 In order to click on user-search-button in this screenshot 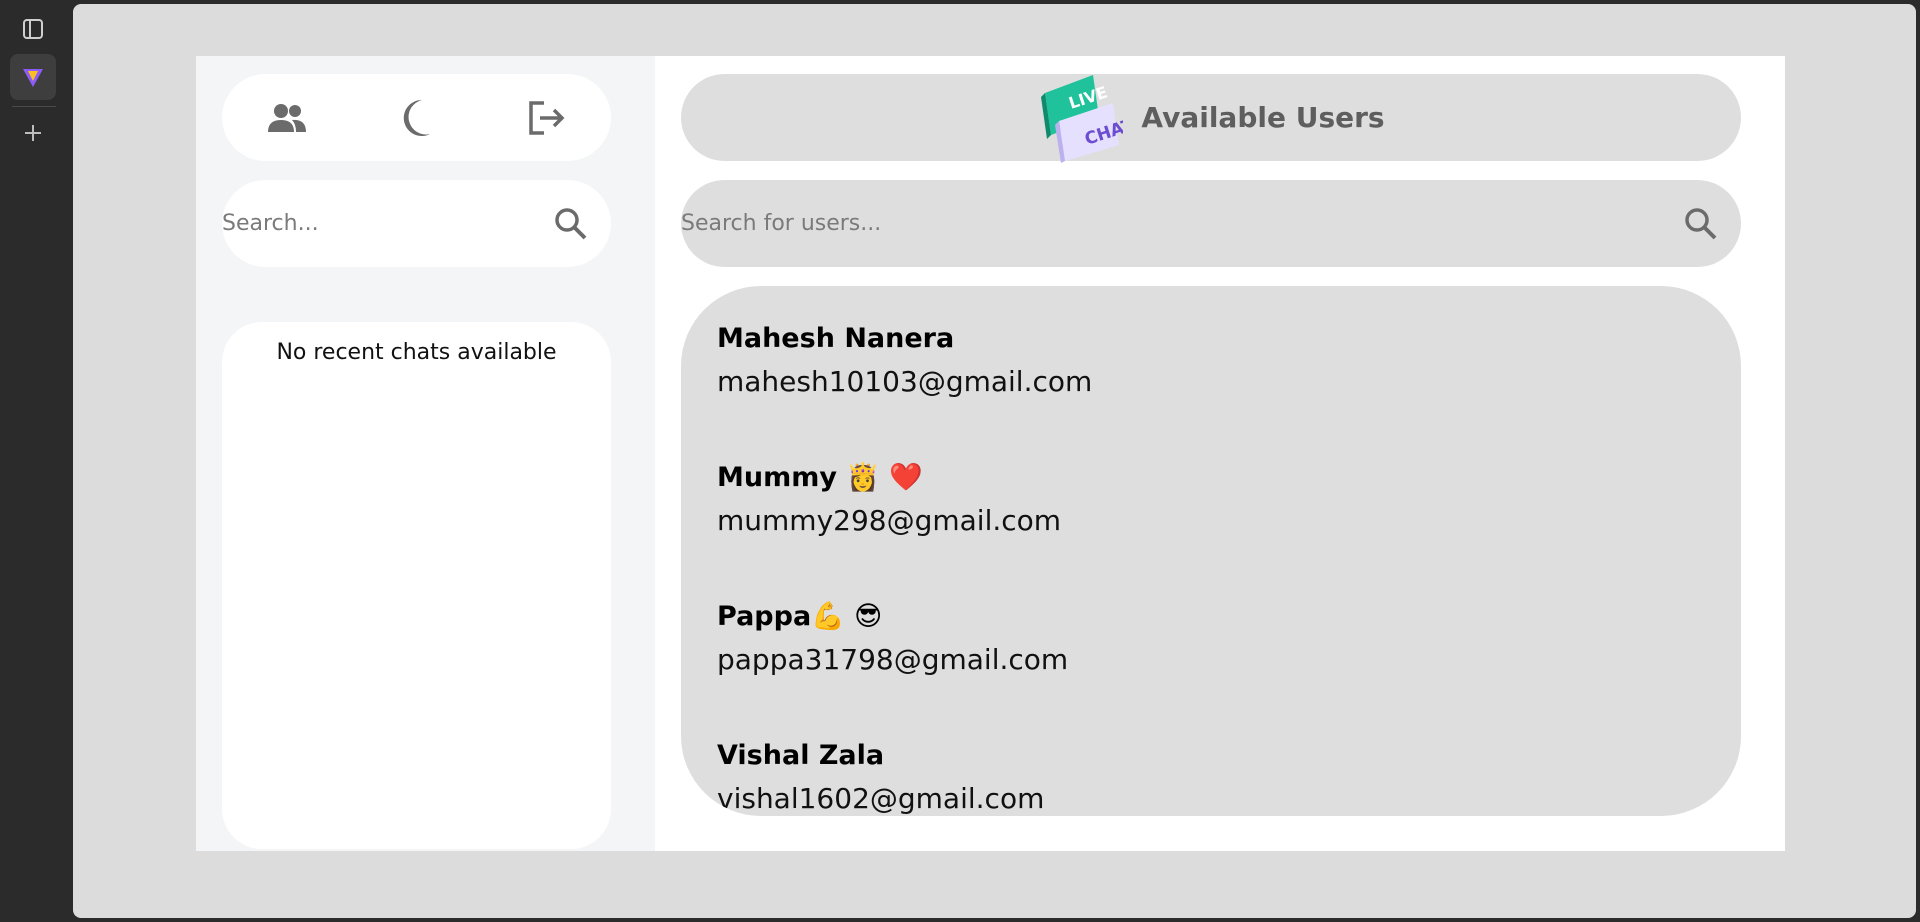, I will do `click(1701, 224)`.